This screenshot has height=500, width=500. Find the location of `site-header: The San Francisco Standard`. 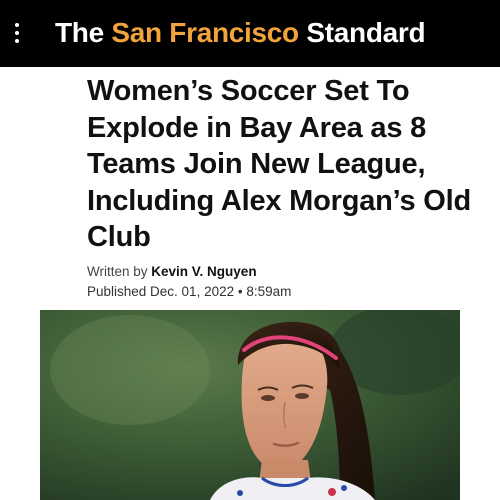

site-header: The San Francisco Standard is located at coordinates (250, 33).